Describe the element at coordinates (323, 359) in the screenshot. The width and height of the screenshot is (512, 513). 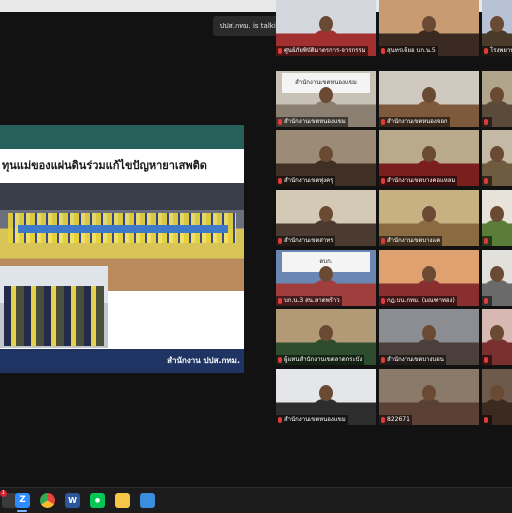
I see `participant-name-text: ผู้แทนสำนักงานเขตลาดกระบัง` at that location.